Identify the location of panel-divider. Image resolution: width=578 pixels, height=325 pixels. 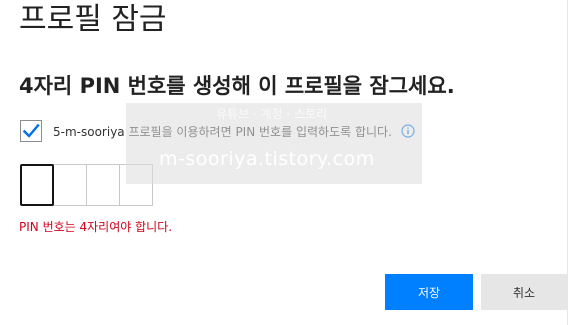
(567, 162).